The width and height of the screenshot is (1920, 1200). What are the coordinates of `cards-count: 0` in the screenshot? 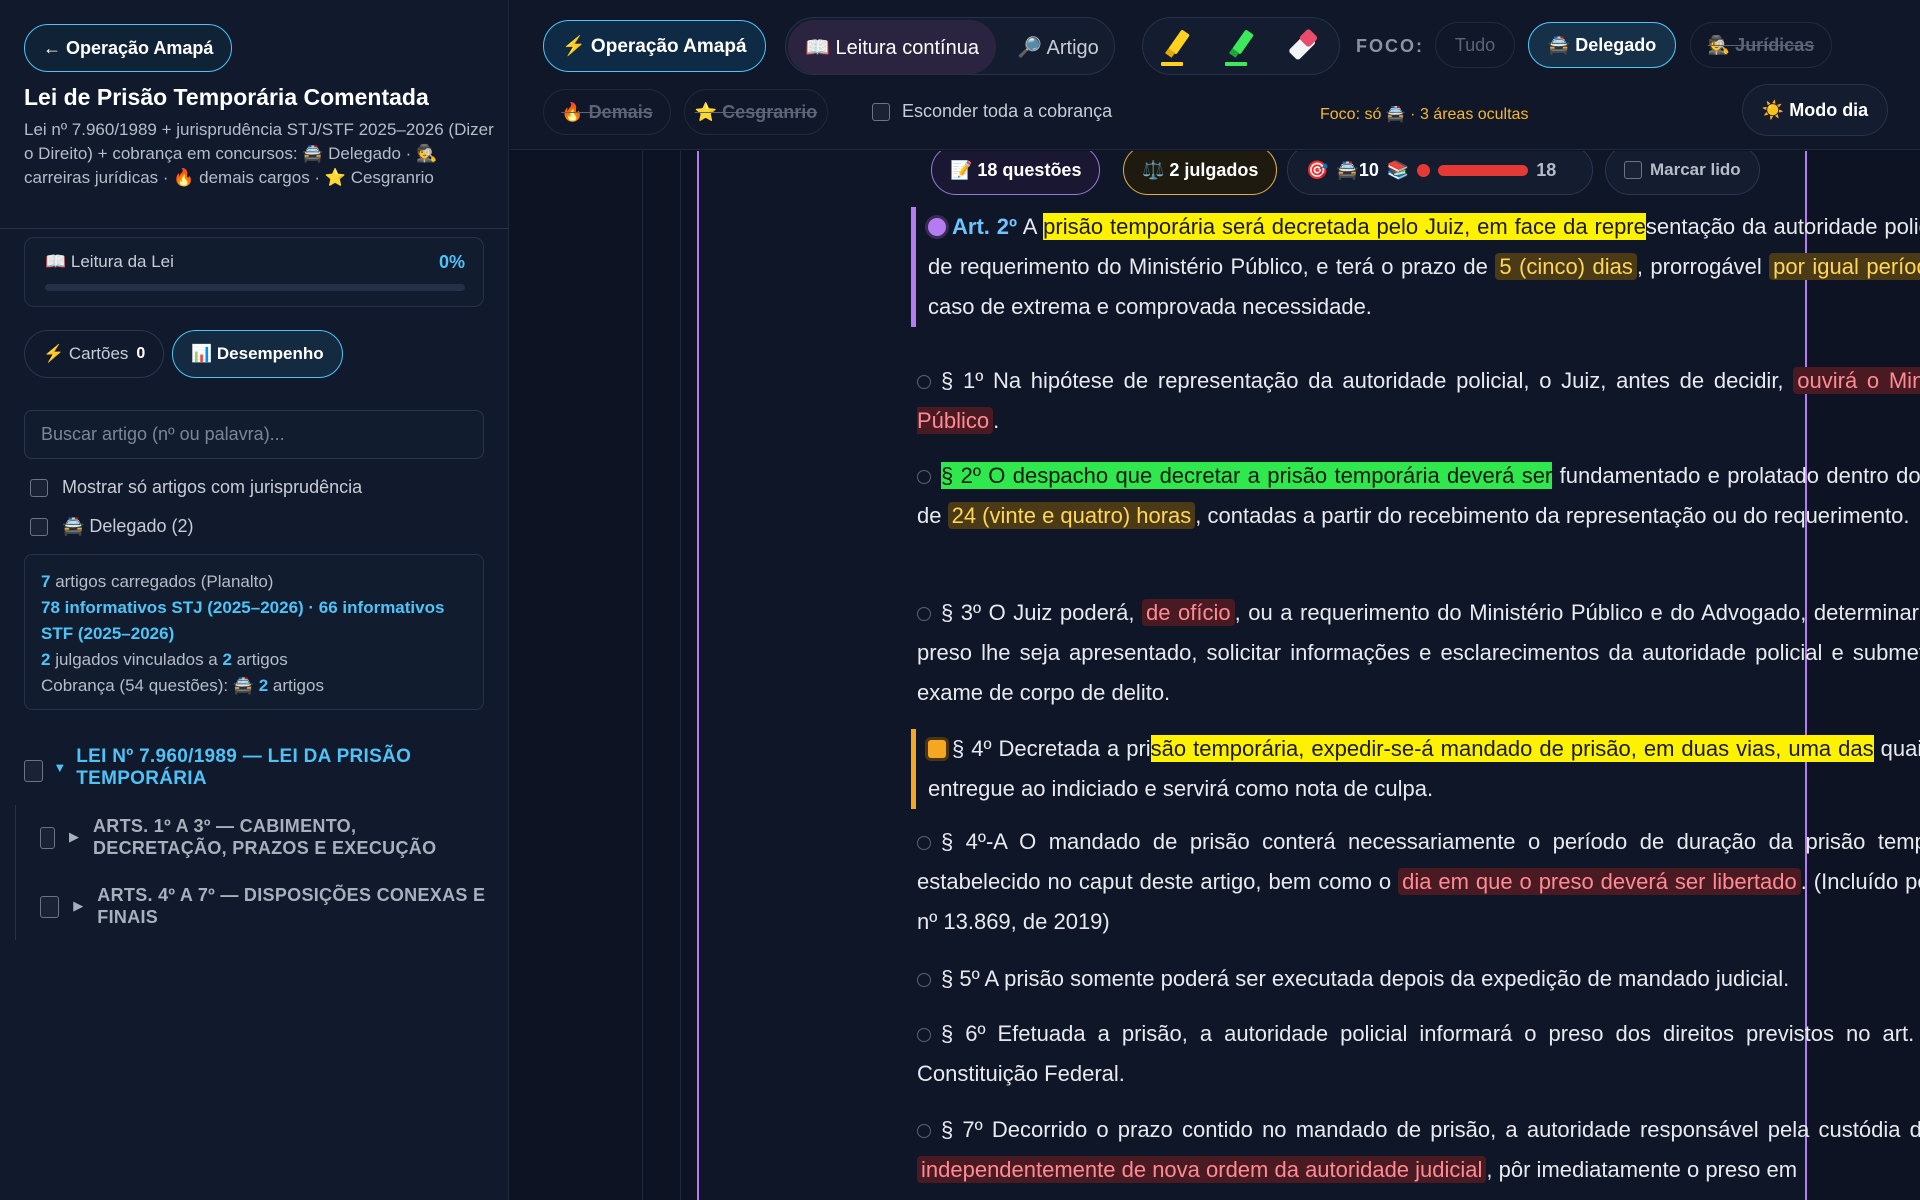 It's located at (141, 353).